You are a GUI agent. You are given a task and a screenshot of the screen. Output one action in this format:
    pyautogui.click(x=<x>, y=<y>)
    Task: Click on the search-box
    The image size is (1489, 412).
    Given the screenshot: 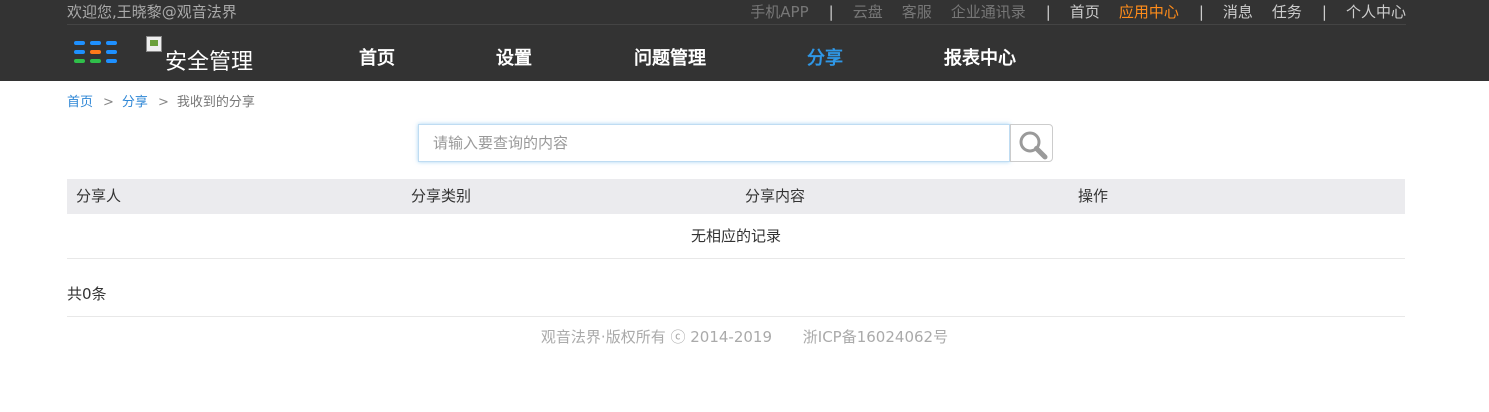 What is the action you would take?
    pyautogui.click(x=714, y=143)
    